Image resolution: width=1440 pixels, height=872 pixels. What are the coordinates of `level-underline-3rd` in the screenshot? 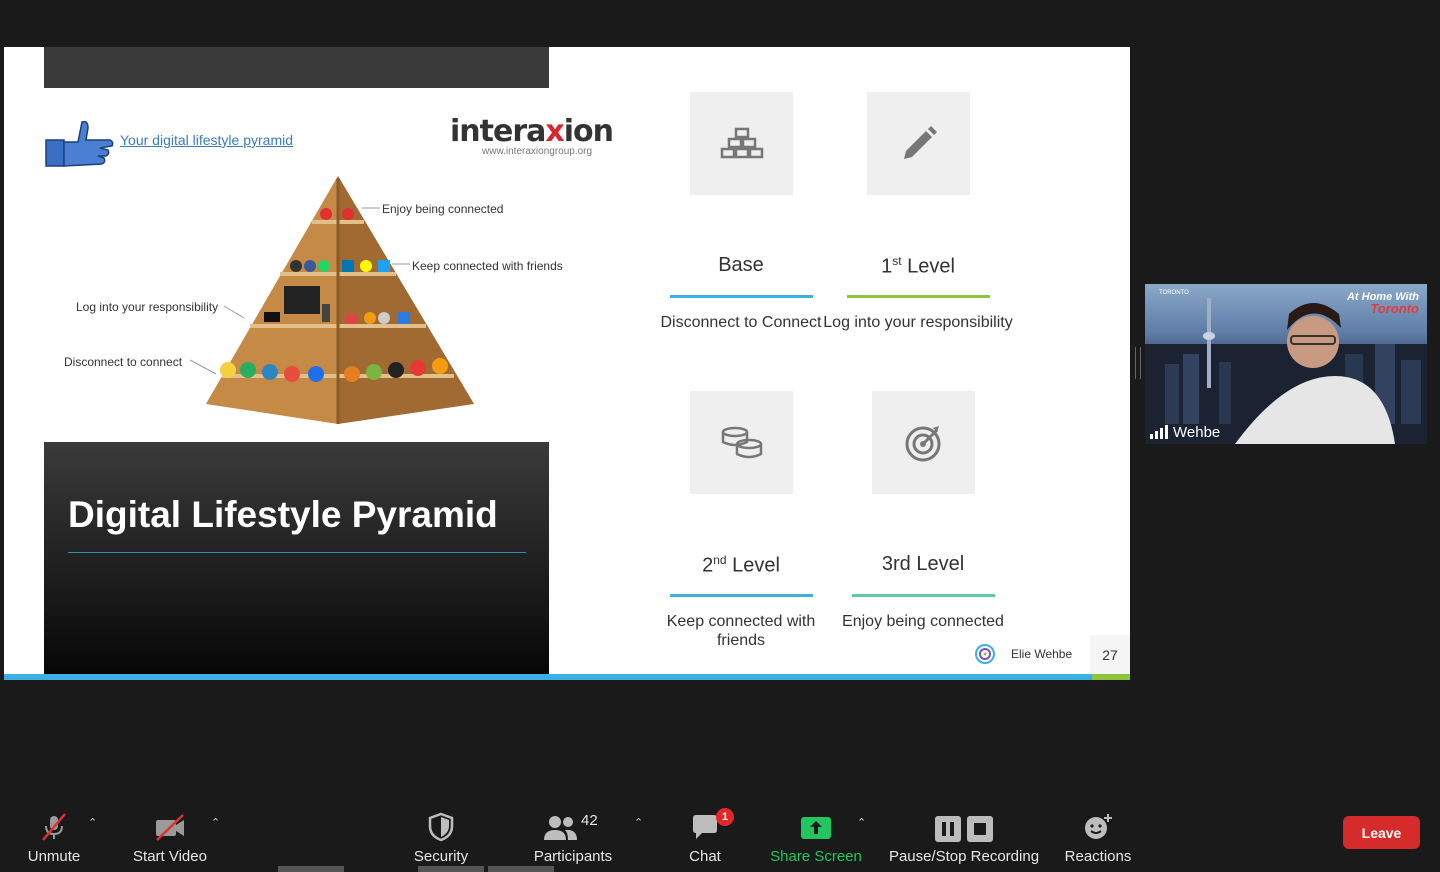 It's located at (923, 595).